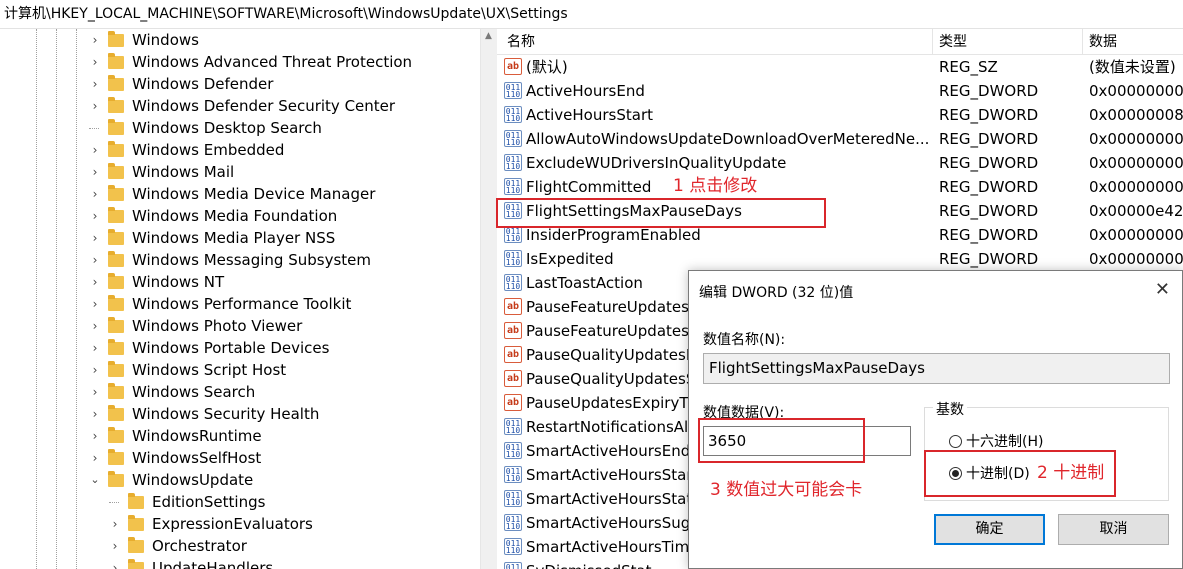  What do you see at coordinates (989, 235) in the screenshot?
I see `value-type: REG_DWORD` at bounding box center [989, 235].